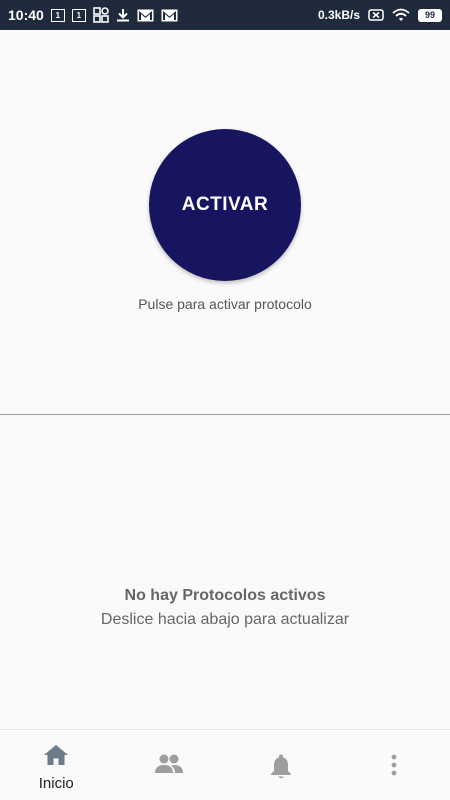 Image resolution: width=450 pixels, height=800 pixels. What do you see at coordinates (123, 15) in the screenshot?
I see `download-icon` at bounding box center [123, 15].